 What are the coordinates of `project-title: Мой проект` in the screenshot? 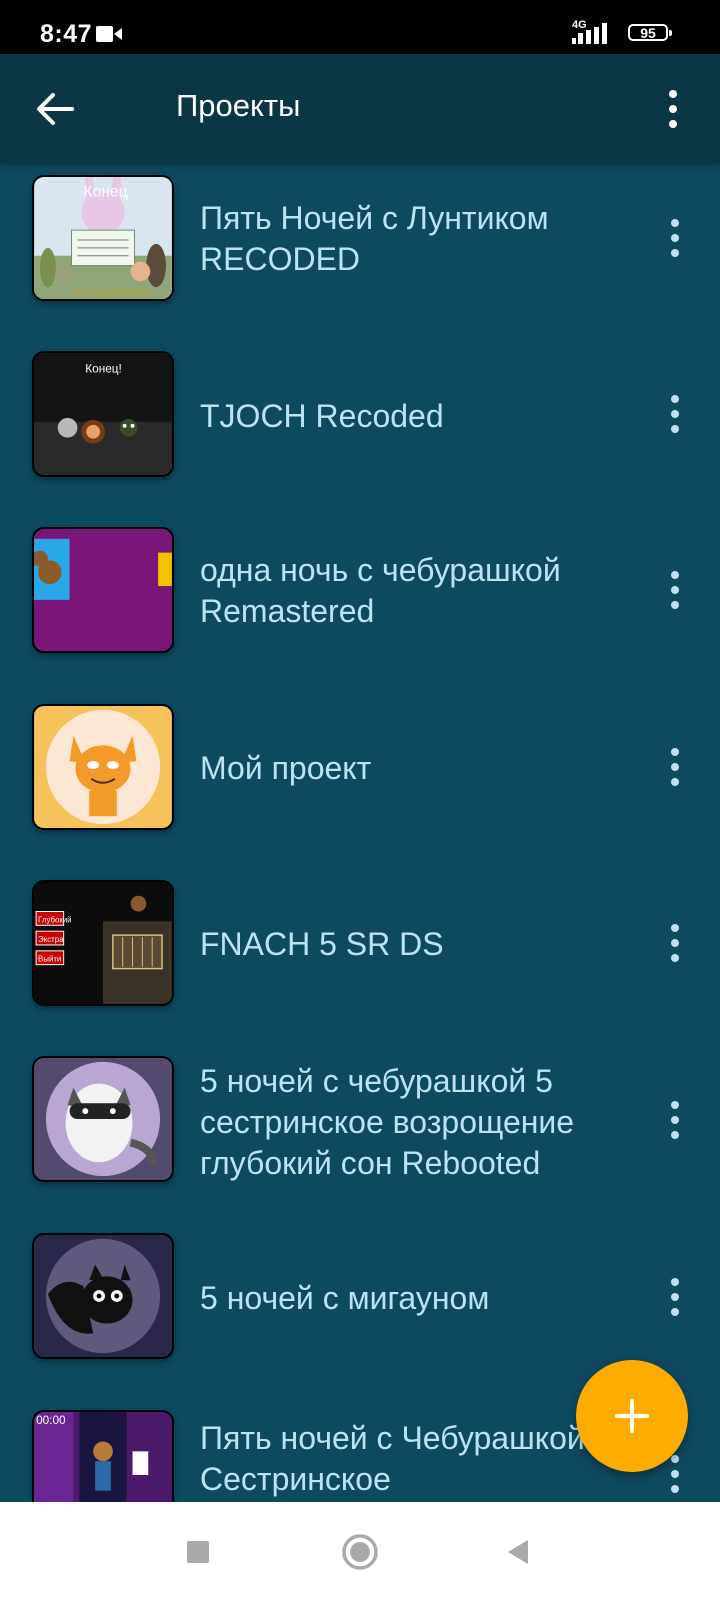 It's located at (286, 768).